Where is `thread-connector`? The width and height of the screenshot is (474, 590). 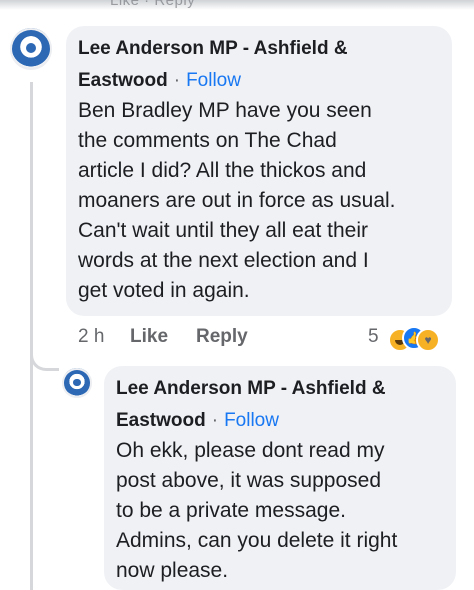 thread-connector is located at coordinates (44, 356).